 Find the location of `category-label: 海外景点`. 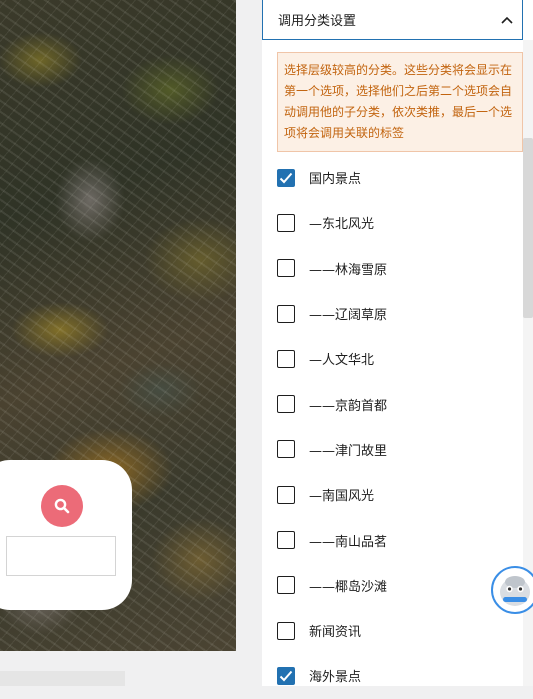

category-label: 海外景点 is located at coordinates (335, 678).